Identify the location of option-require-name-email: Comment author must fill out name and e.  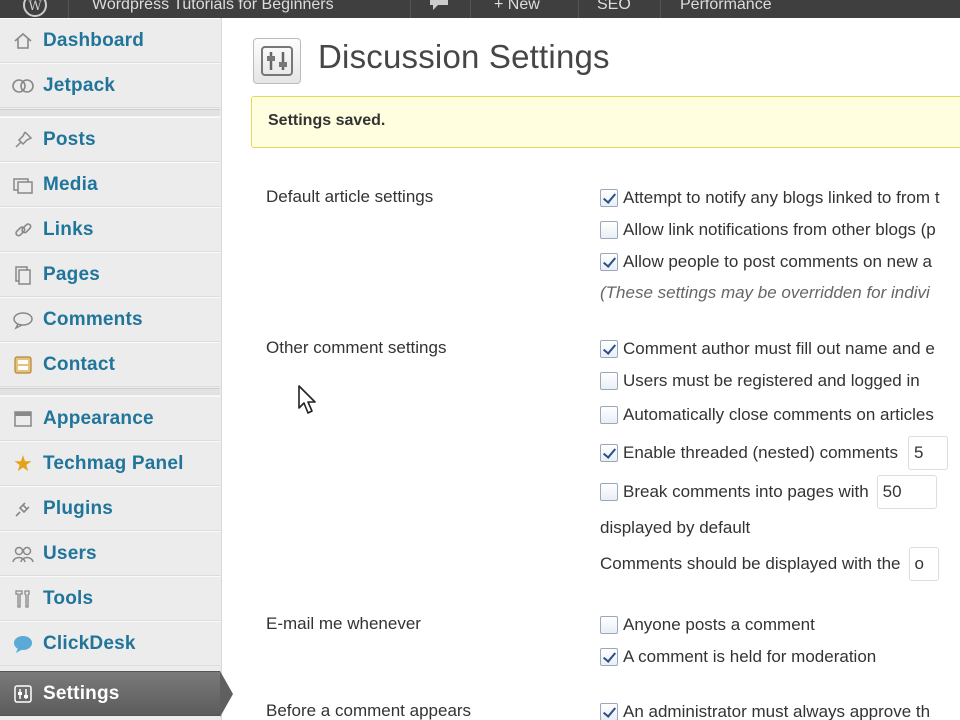
(767, 349).